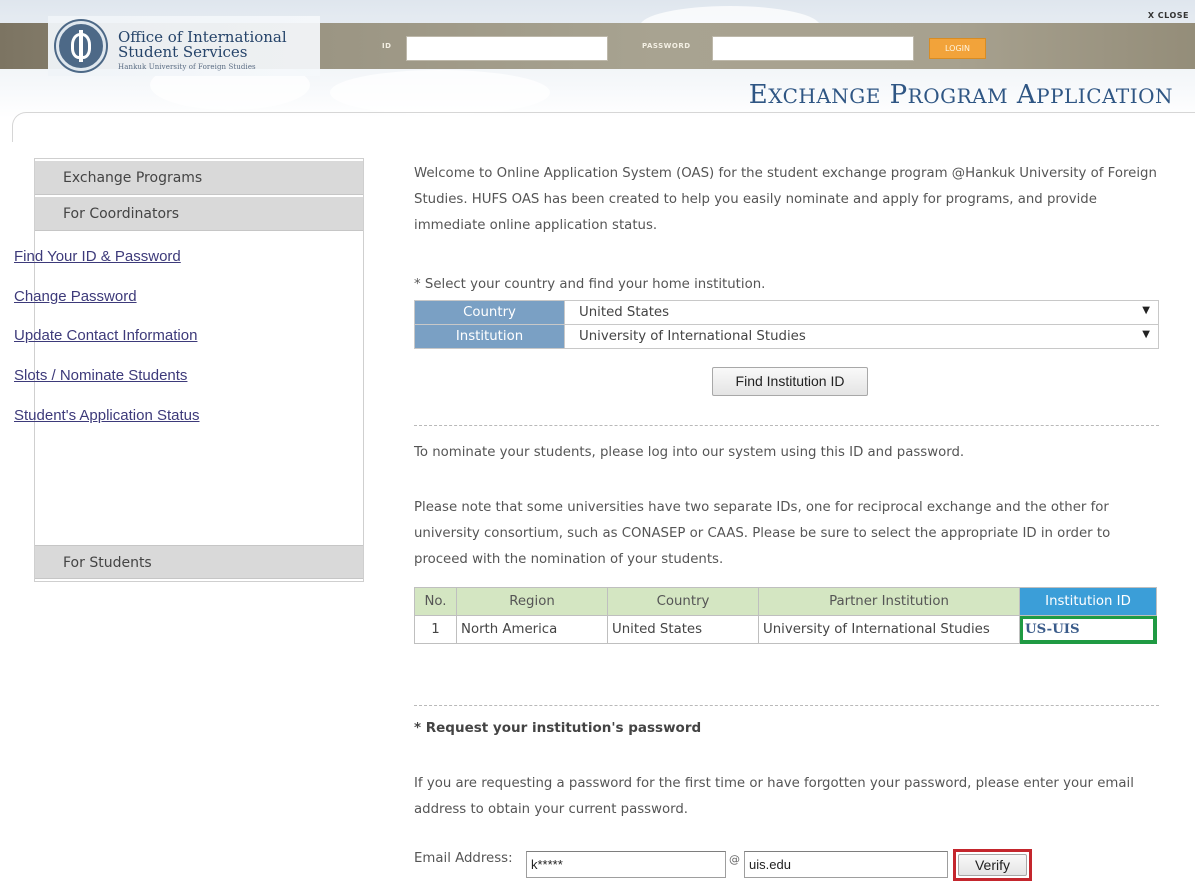  I want to click on content-frame, so click(603, 127).